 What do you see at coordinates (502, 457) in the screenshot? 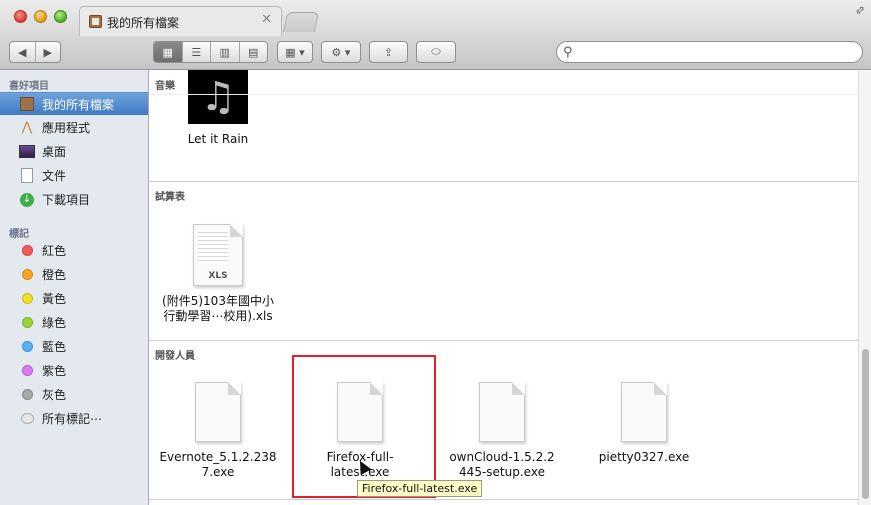
I see `file-name-line-1: ownCloud-1.5.2.2` at bounding box center [502, 457].